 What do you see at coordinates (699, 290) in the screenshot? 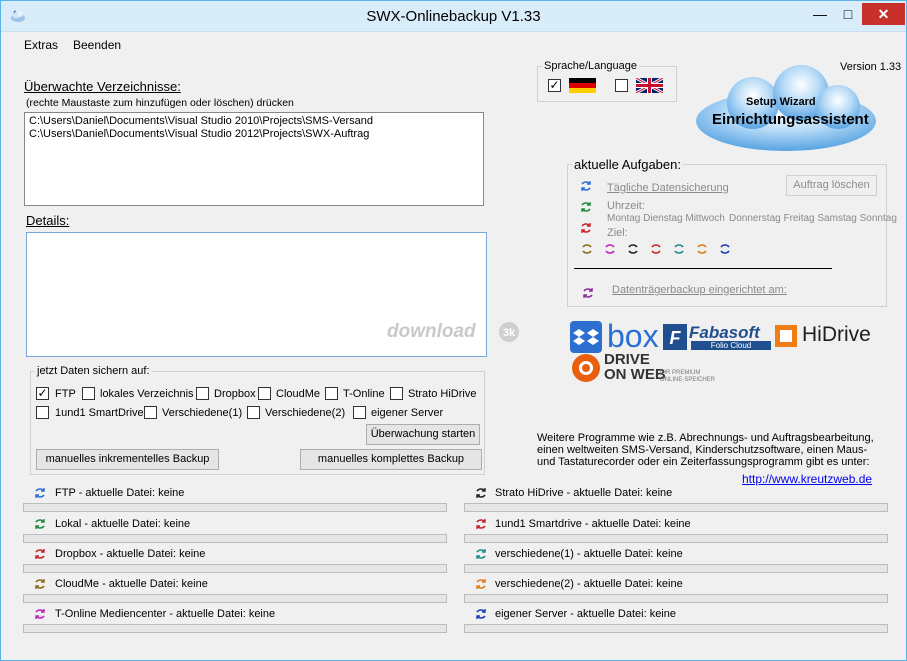
I see `drive-backup-link: Datenträgerbackup eingerichtet am:` at bounding box center [699, 290].